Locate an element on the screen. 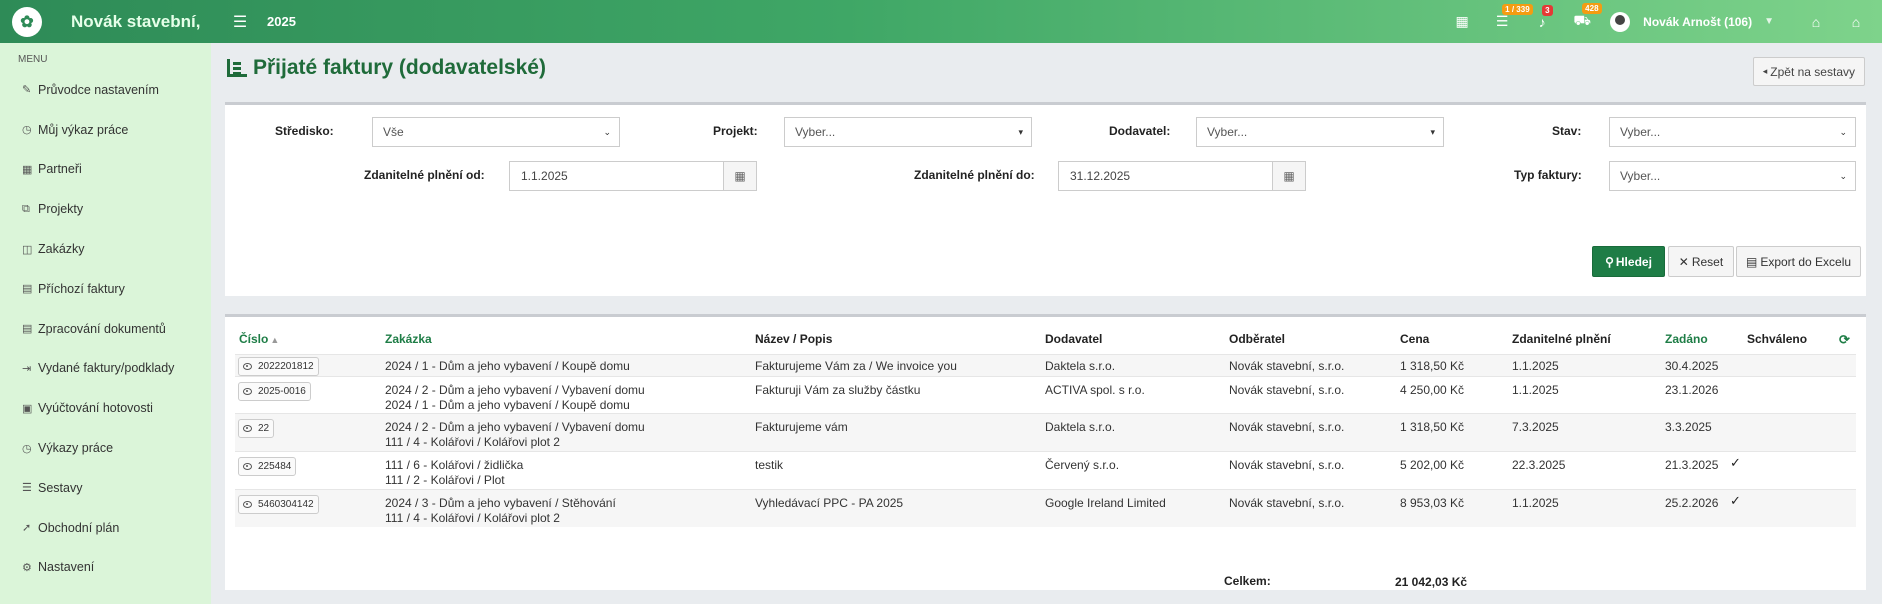  sidebar-item-label: Můj výkaz práce is located at coordinates (83, 129).